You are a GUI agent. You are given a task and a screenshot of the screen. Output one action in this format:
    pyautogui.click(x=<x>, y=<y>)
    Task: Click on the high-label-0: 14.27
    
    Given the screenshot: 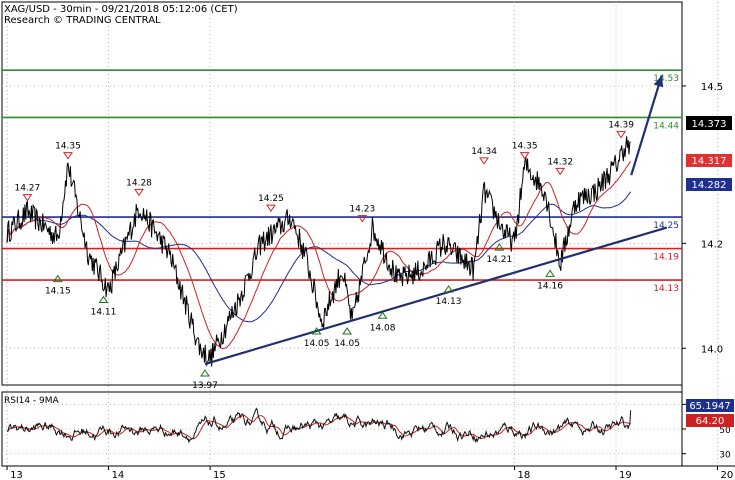 What is the action you would take?
    pyautogui.click(x=27, y=189)
    